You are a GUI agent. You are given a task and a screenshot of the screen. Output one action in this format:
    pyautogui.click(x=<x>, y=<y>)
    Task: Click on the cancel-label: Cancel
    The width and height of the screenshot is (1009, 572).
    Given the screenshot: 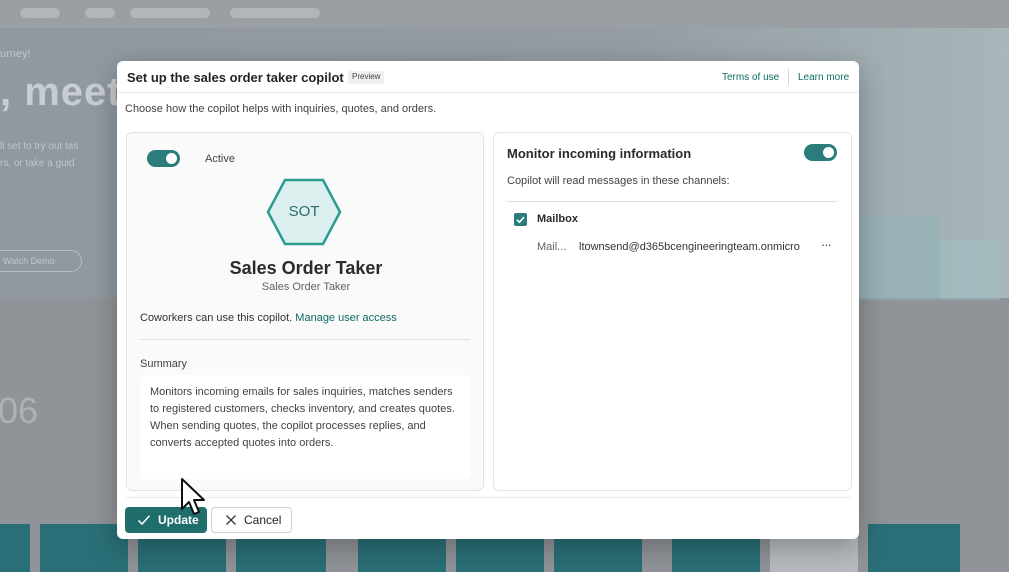 What is the action you would take?
    pyautogui.click(x=263, y=520)
    